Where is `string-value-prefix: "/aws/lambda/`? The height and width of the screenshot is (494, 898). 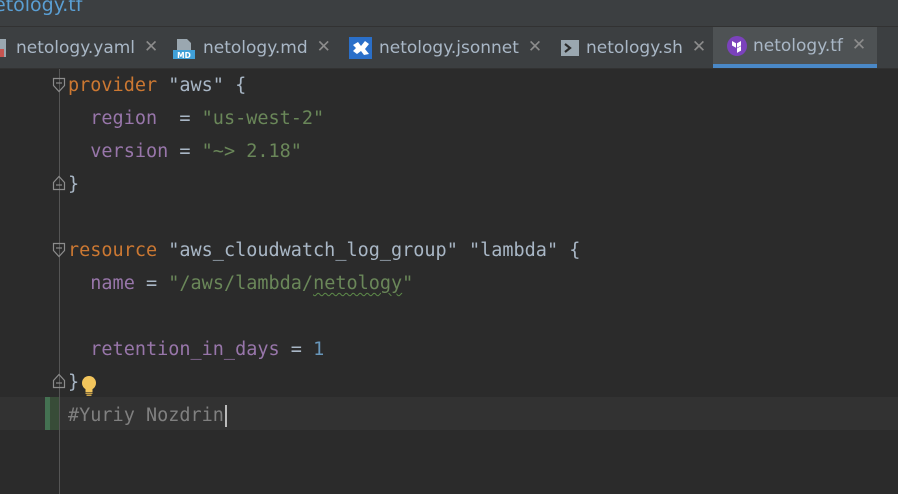
string-value-prefix: "/aws/lambda/ is located at coordinates (241, 283).